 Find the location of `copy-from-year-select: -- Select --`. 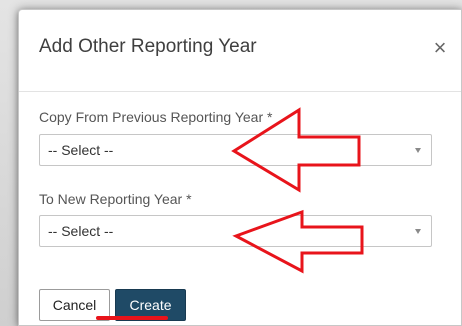

copy-from-year-select: -- Select -- is located at coordinates (235, 150).